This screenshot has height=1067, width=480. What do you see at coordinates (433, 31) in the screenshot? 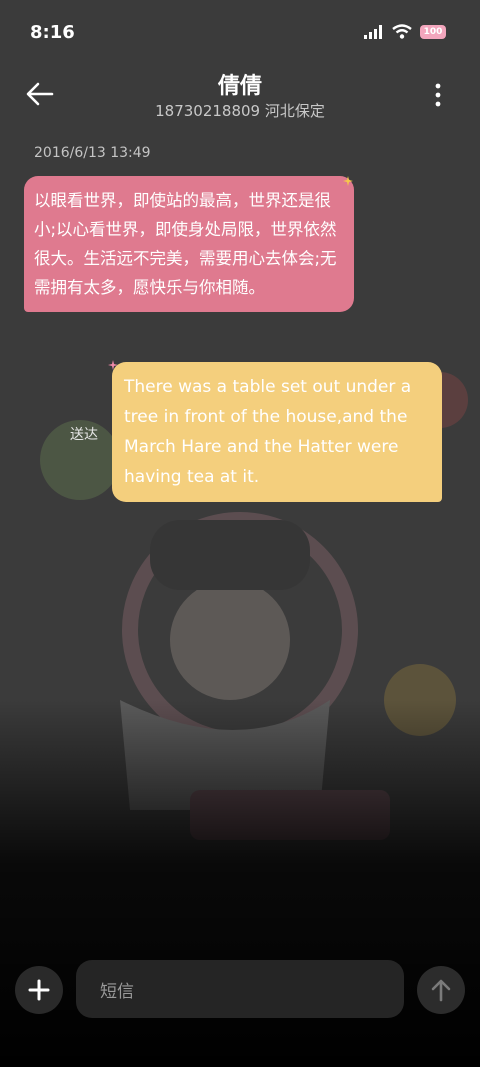
I see `battery-indicator: 100` at bounding box center [433, 31].